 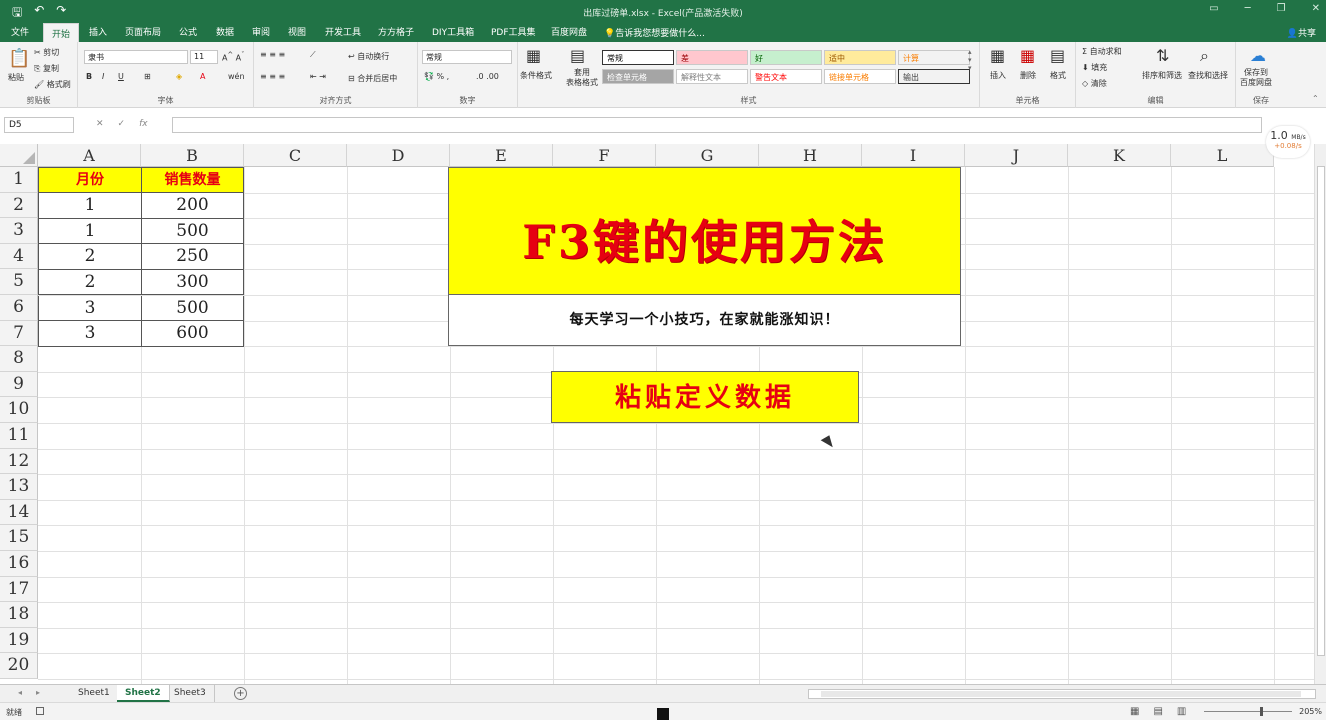 What do you see at coordinates (368, 56) in the screenshot?
I see `wrap-text-button: ↩ 自动换行` at bounding box center [368, 56].